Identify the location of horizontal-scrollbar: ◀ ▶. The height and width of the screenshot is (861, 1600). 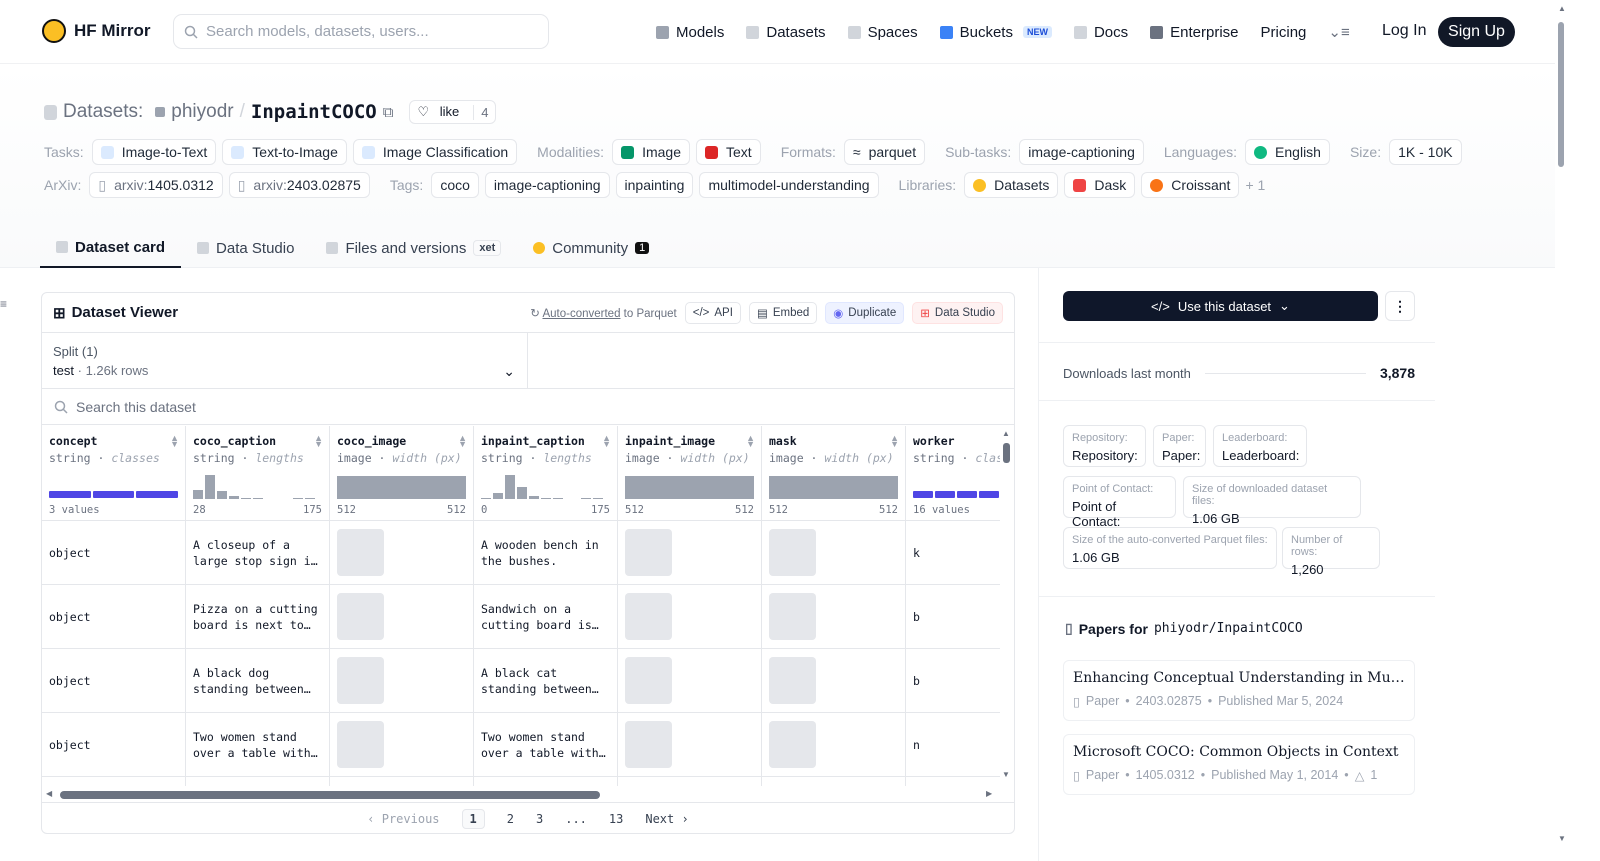
(521, 794).